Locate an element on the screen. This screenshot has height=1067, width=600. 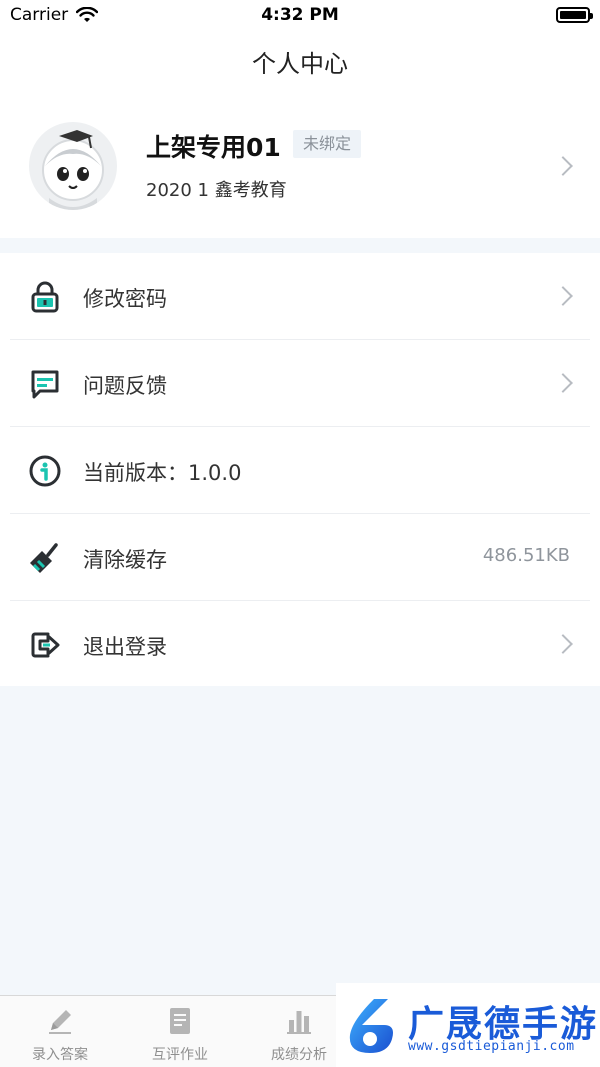
tab-label: 录入答案 is located at coordinates (60, 1055).